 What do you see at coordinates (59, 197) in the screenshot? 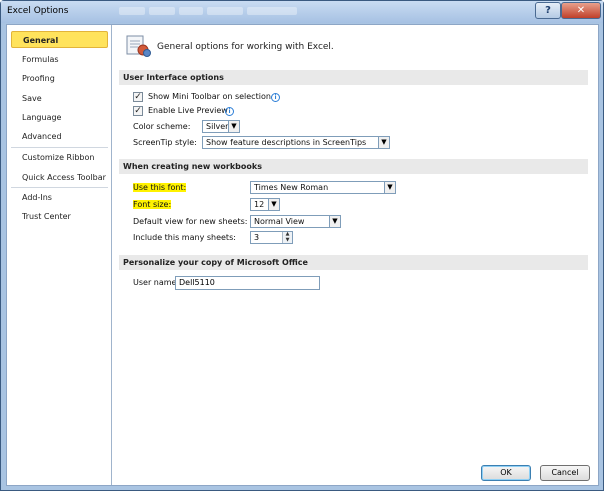
I see `nav-item-add-ins: Add-Ins` at bounding box center [59, 197].